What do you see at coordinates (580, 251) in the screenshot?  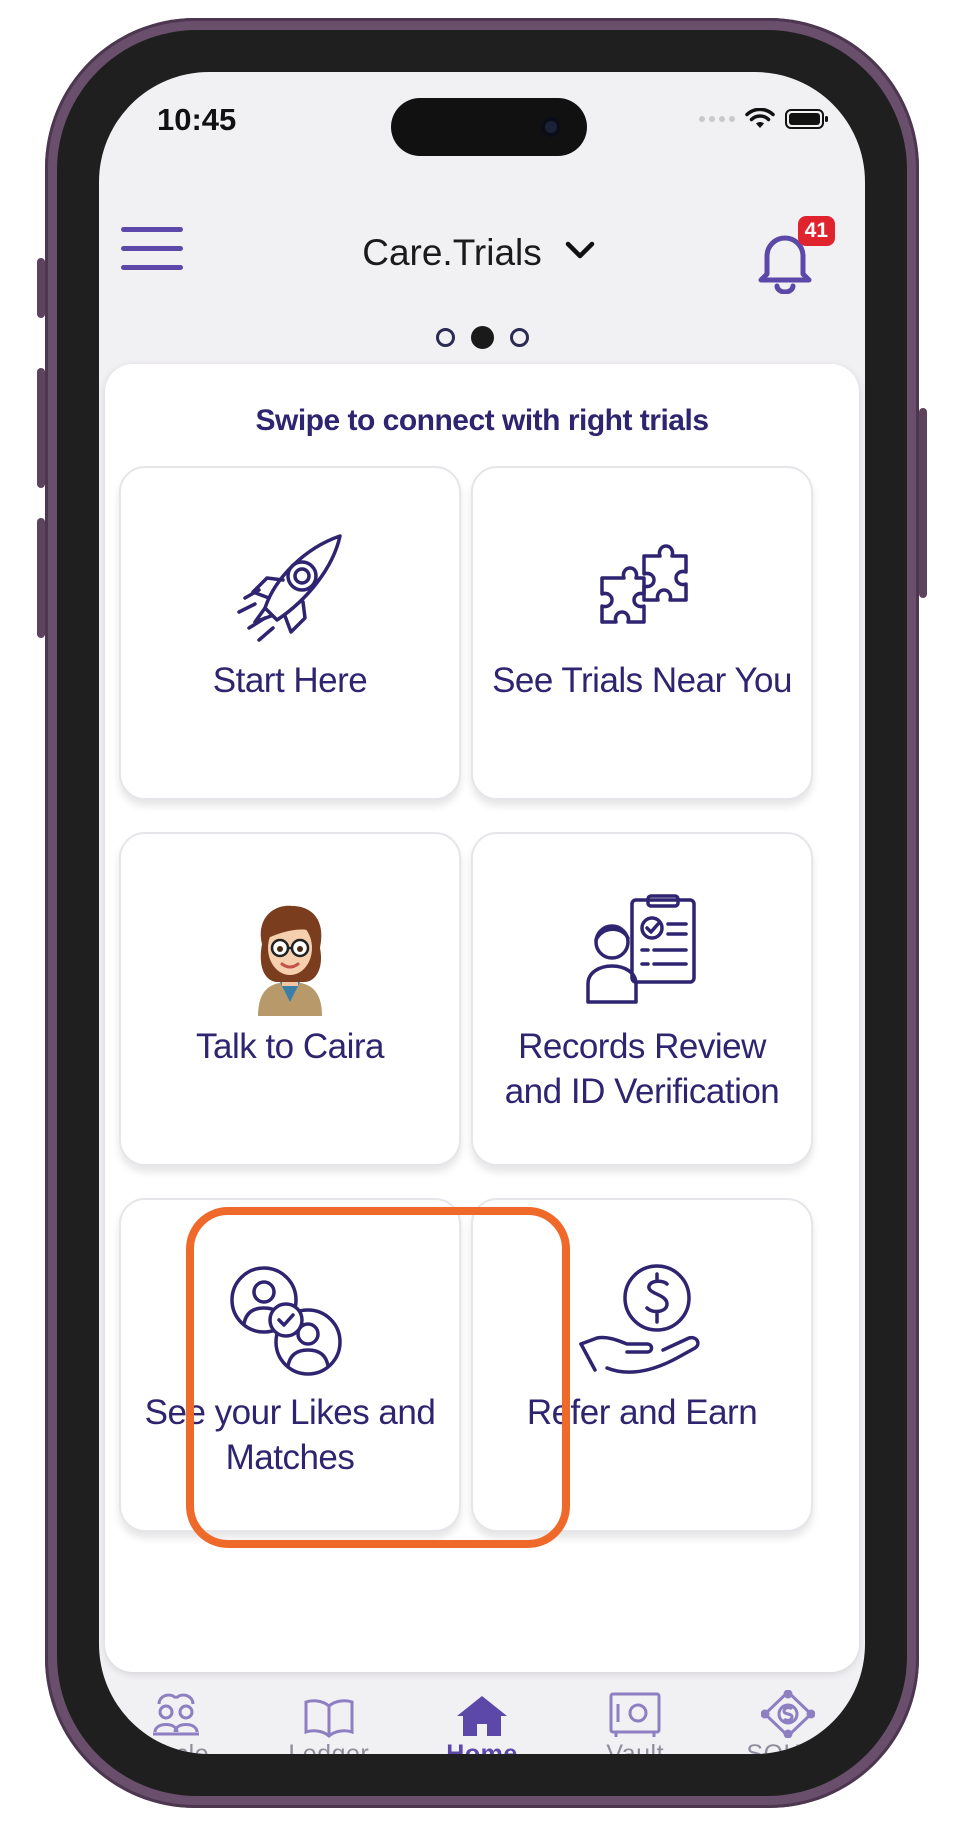 I see `chevron-down-icon` at bounding box center [580, 251].